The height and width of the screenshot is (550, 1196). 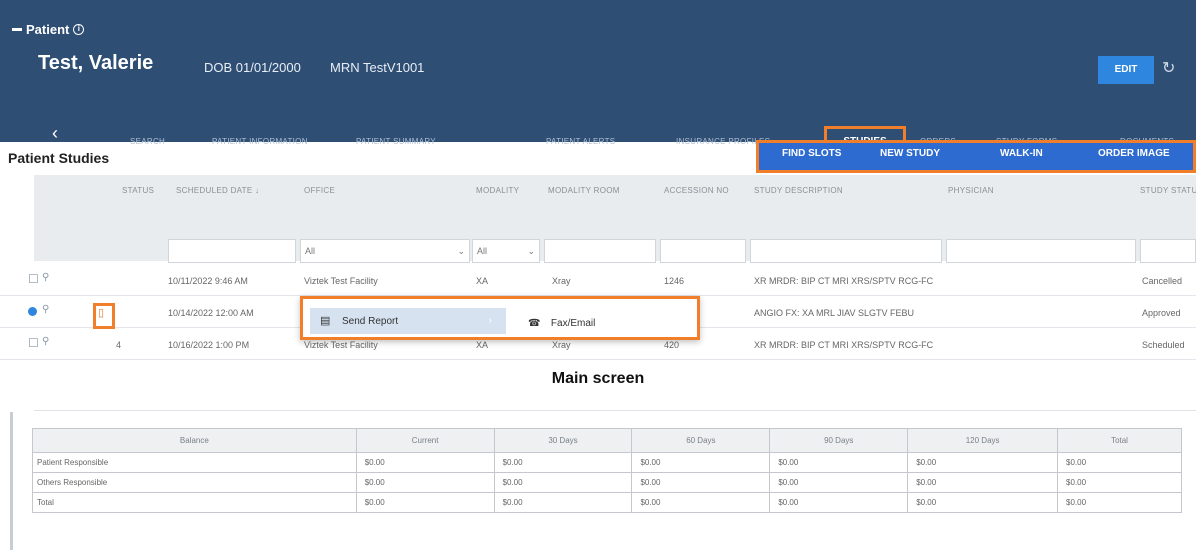 What do you see at coordinates (563, 440) in the screenshot?
I see `30-days-header: 30 Days` at bounding box center [563, 440].